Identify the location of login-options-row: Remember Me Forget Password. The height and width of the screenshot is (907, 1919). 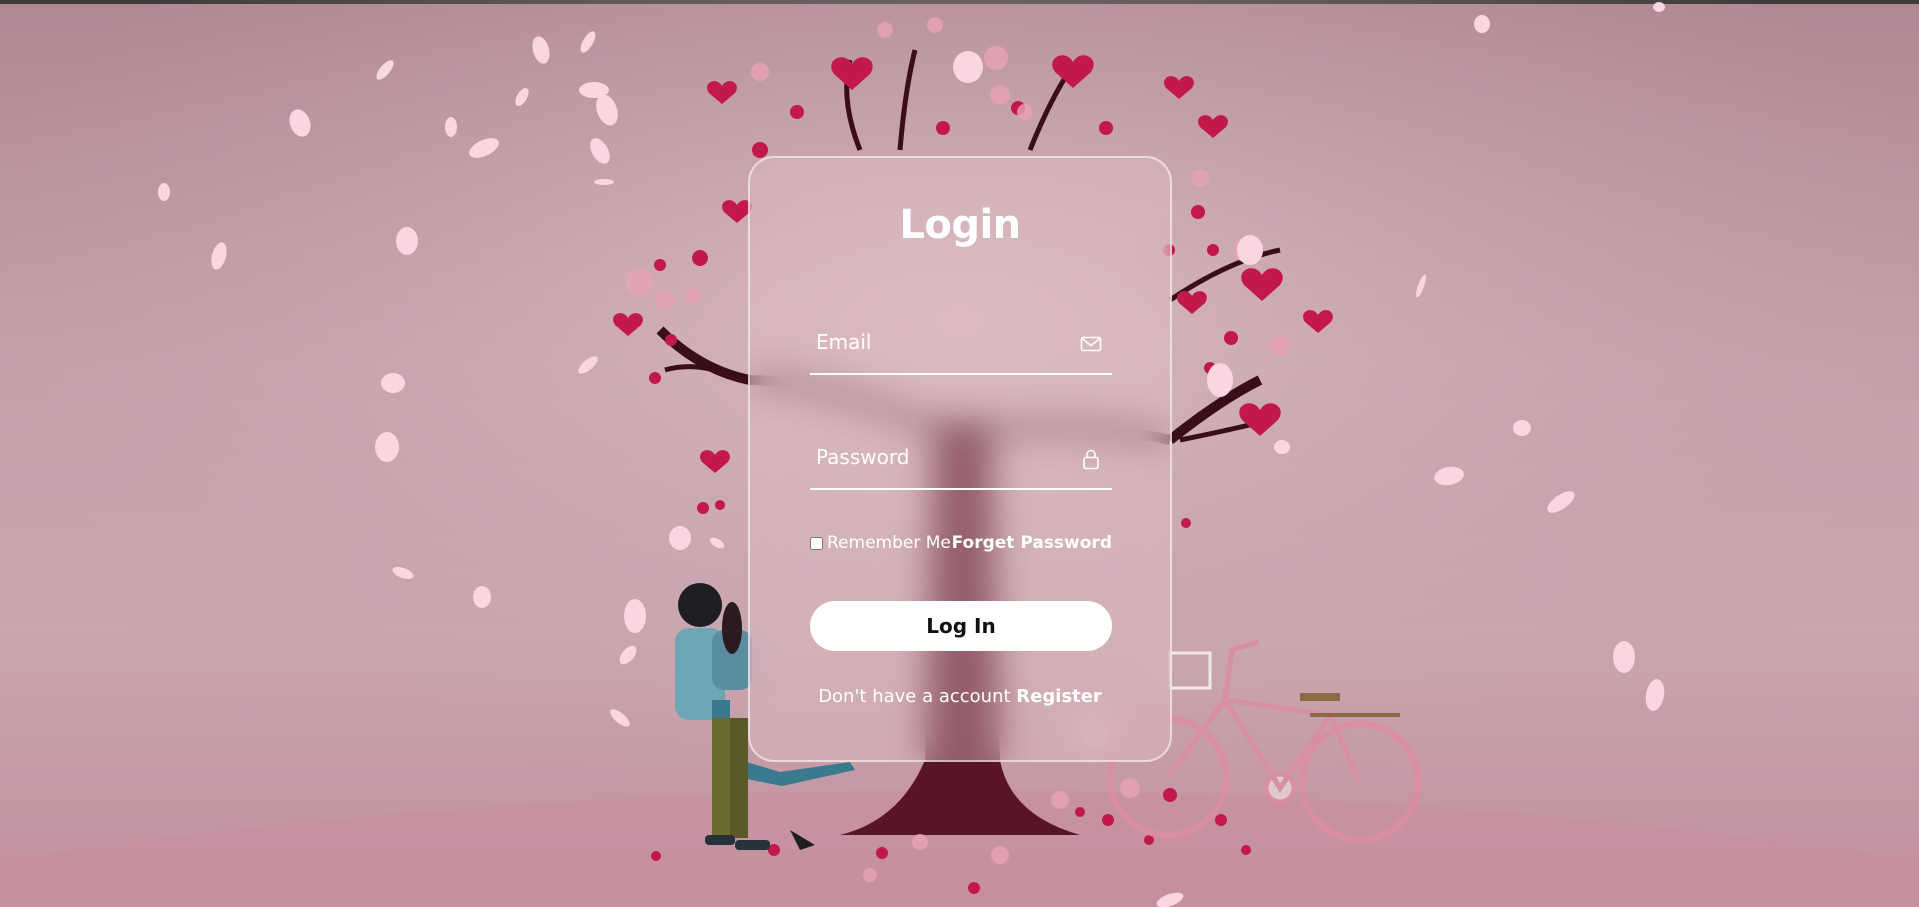
(961, 544).